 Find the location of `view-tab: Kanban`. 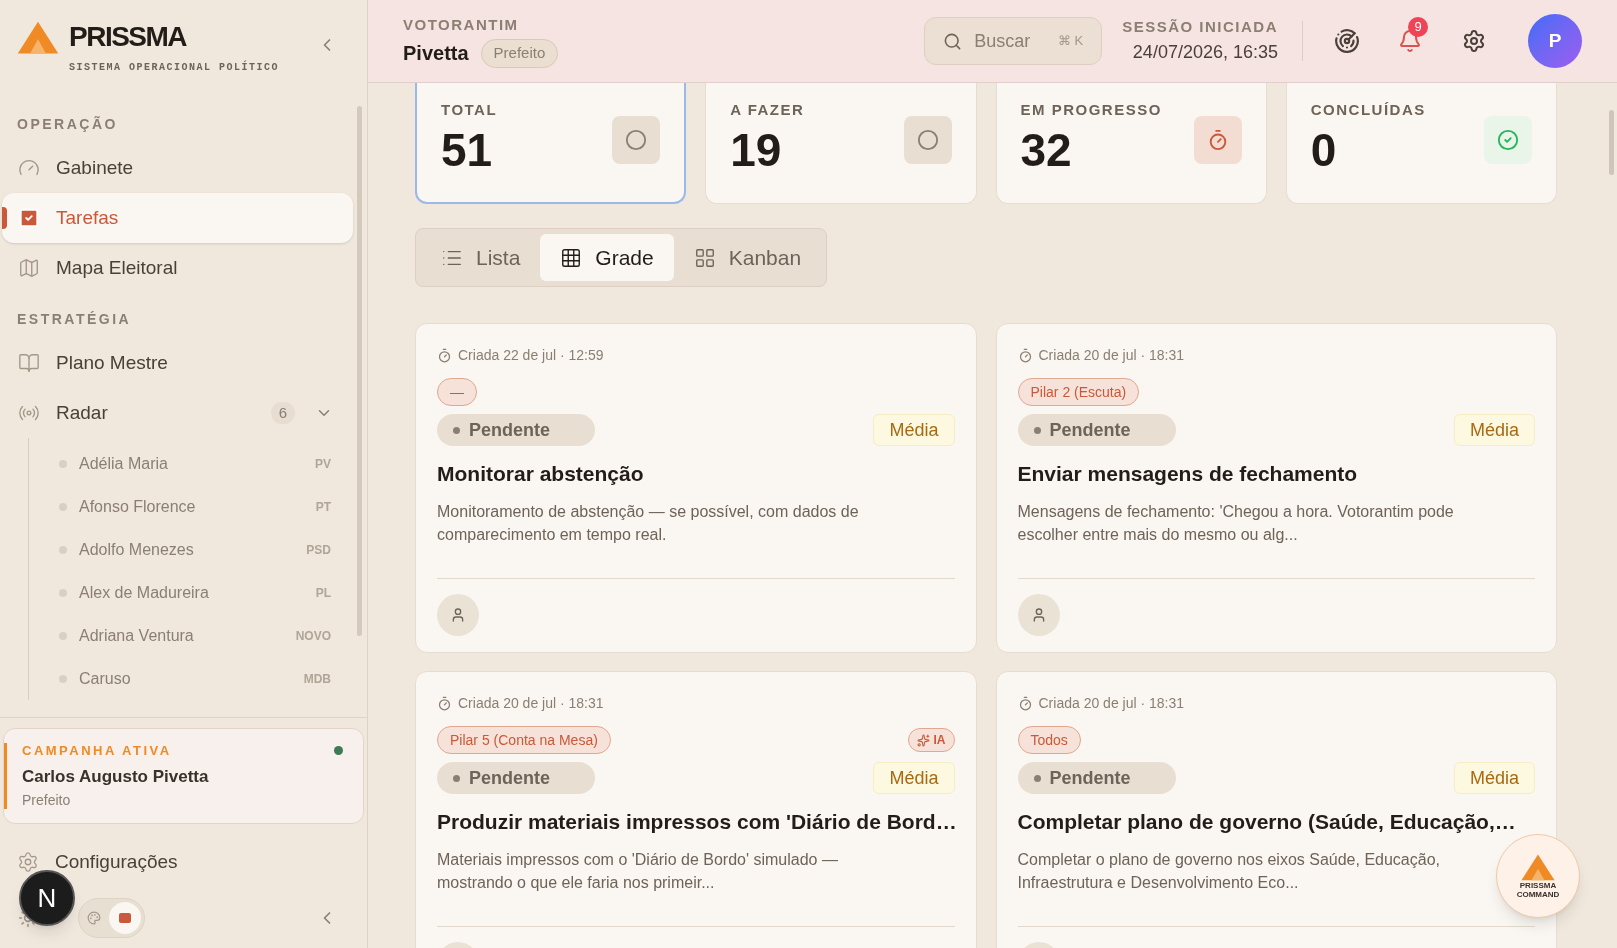

view-tab: Kanban is located at coordinates (747, 257).